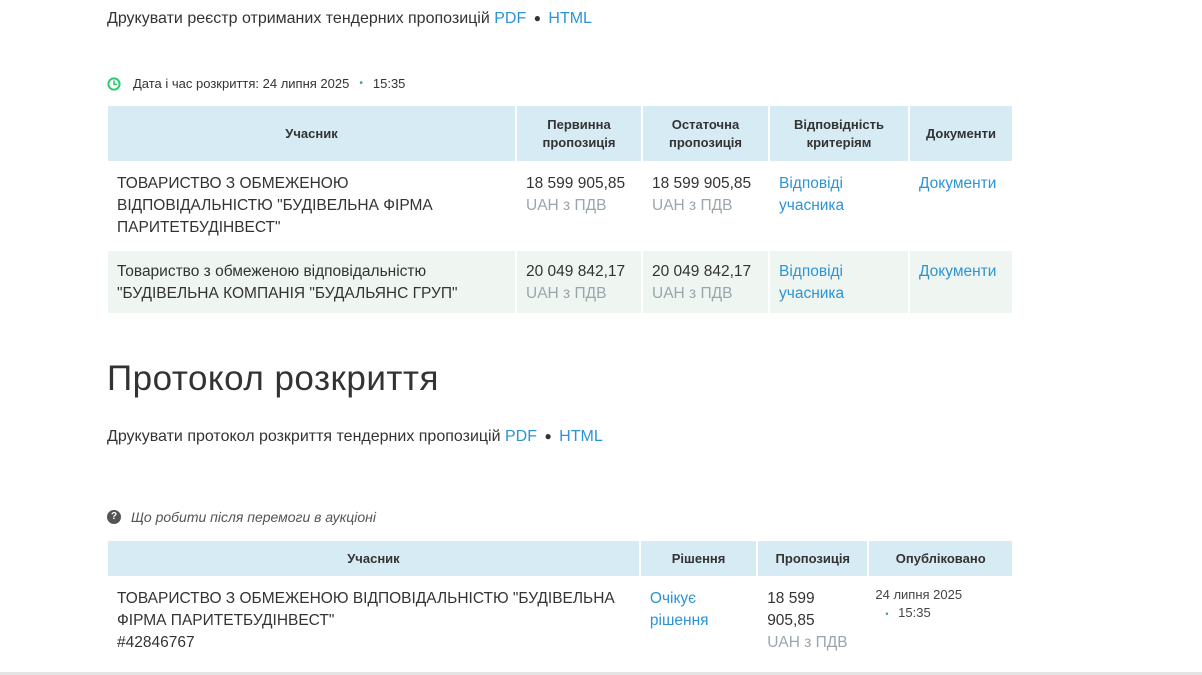  Describe the element at coordinates (961, 133) in the screenshot. I see `header-documents: Документи` at that location.